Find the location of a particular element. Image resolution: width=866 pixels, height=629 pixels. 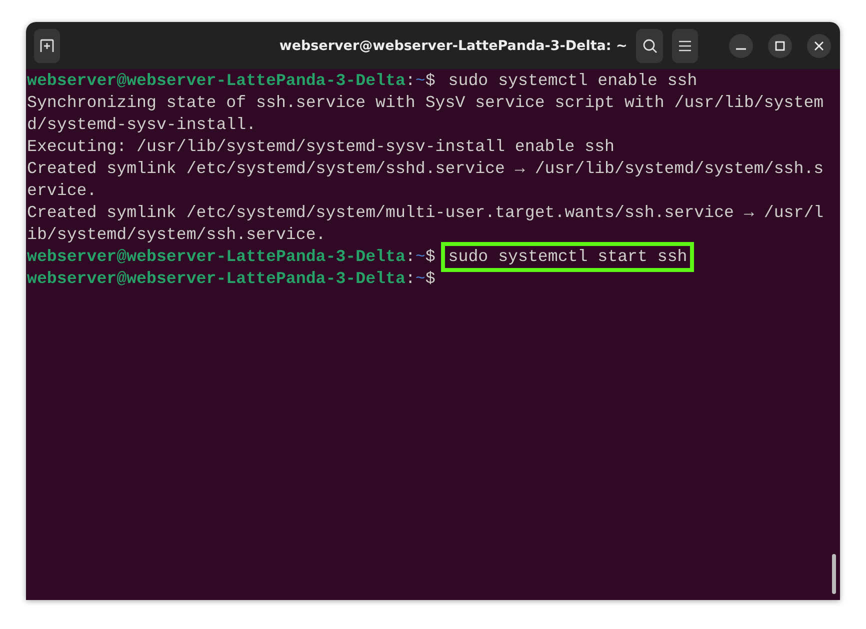

output-text: Created symlink /etc/systemd/system/multi-user.target.wants/ssh.service → /usr/l is located at coordinates (425, 212).